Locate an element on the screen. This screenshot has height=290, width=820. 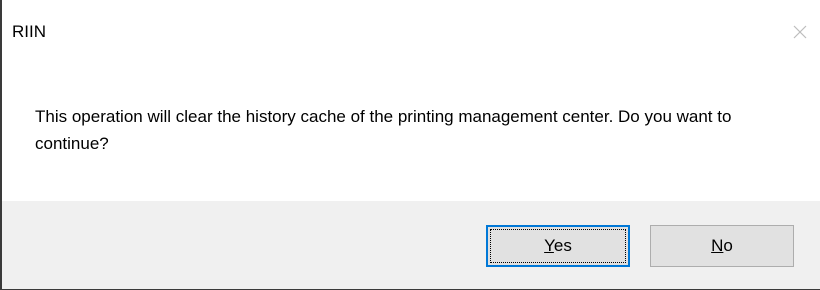
close-icon is located at coordinates (800, 32).